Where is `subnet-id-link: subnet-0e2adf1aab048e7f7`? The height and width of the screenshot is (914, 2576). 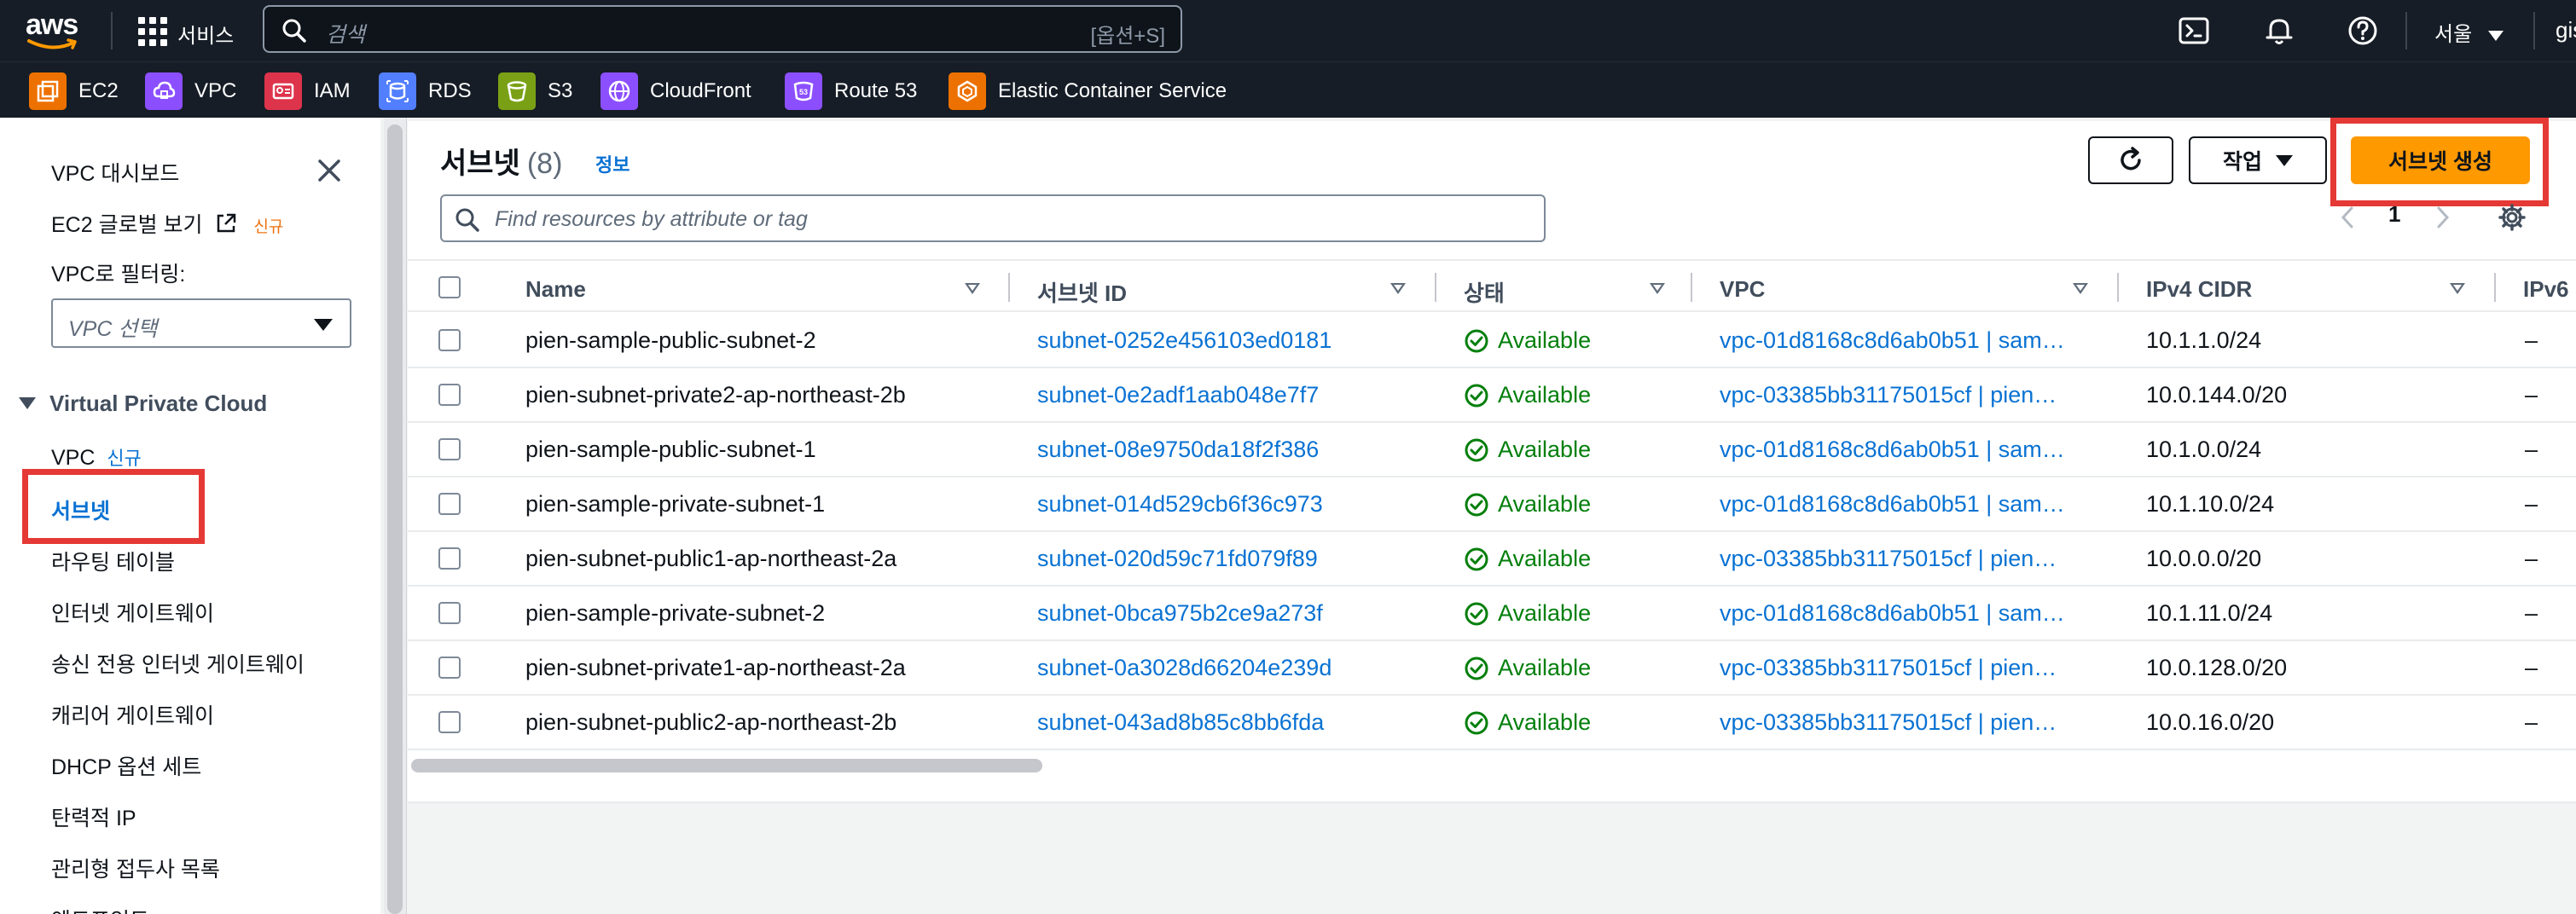
subnet-id-link: subnet-0e2adf1aab048e7f7 is located at coordinates (1178, 395).